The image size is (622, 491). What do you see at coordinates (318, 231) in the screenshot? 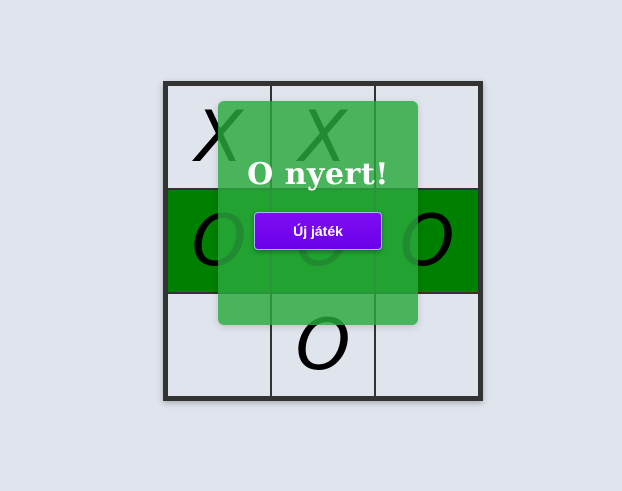
I see `new-game-button: Új játék` at bounding box center [318, 231].